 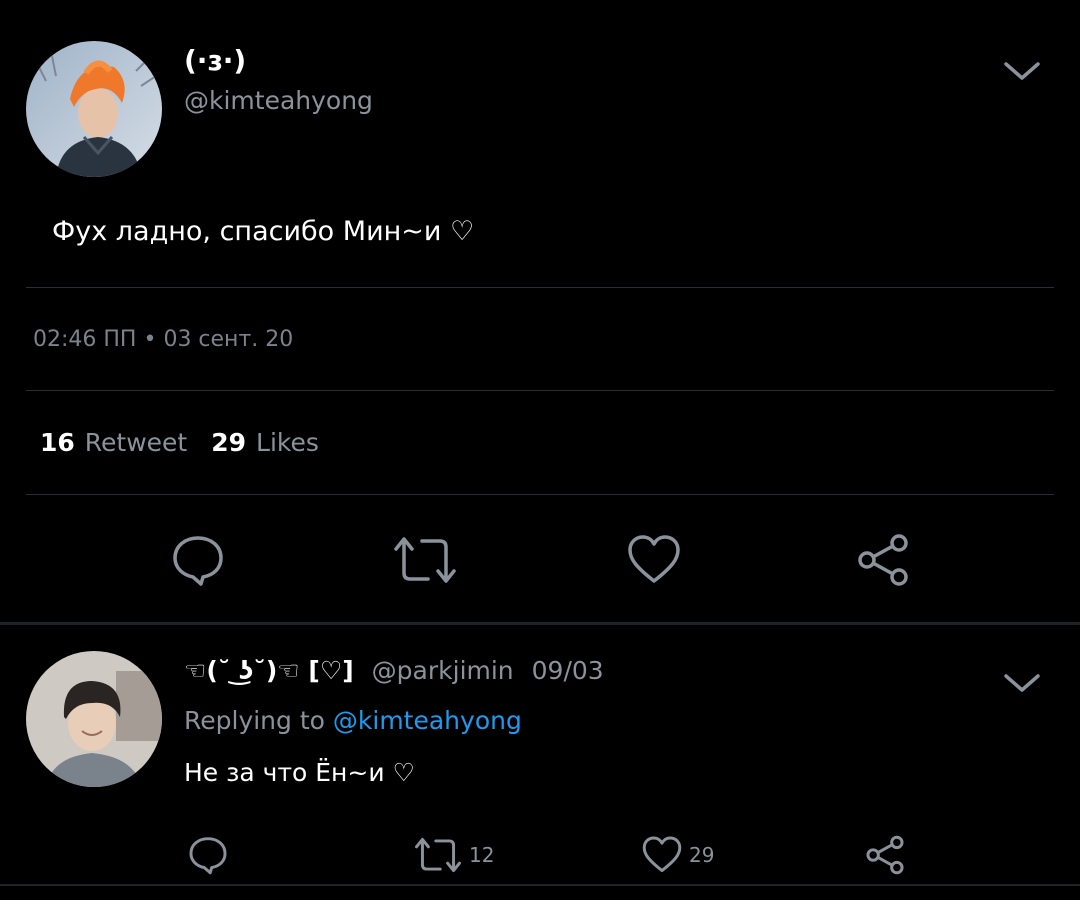 I want to click on replying-to: Replying to @kimteahyong, so click(x=353, y=720).